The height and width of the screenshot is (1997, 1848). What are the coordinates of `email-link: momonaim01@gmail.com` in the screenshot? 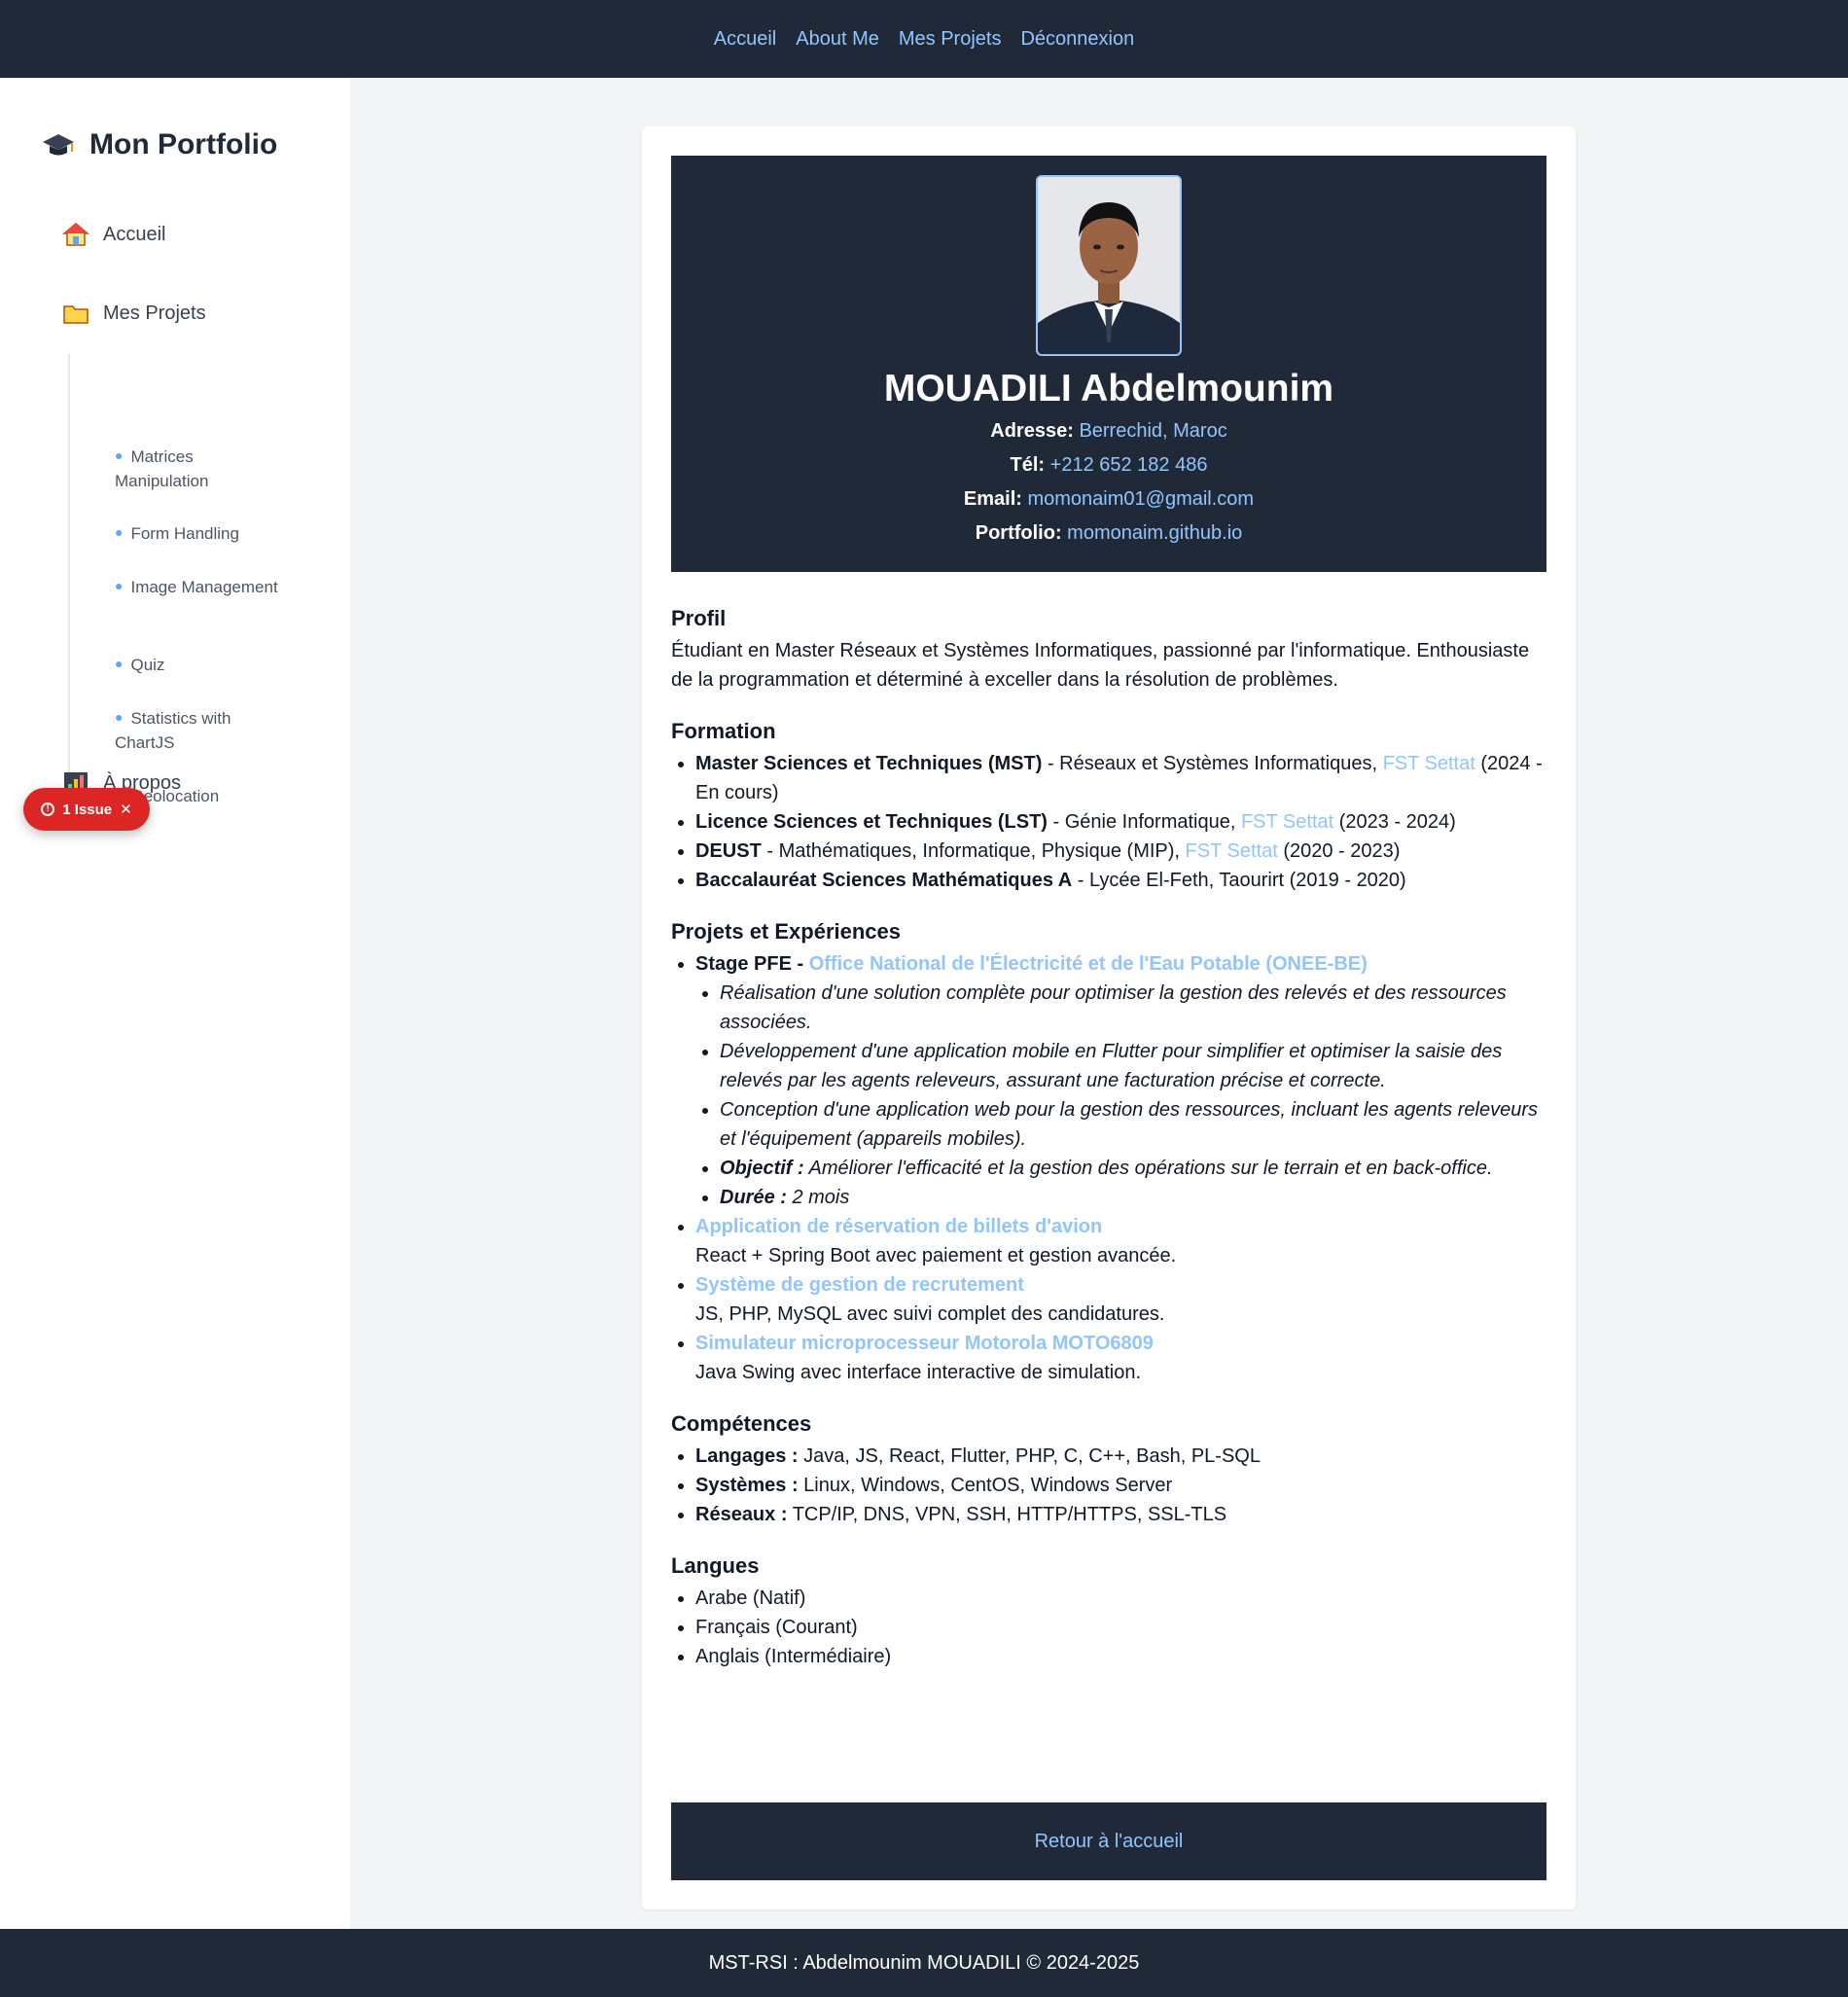 It's located at (1140, 499).